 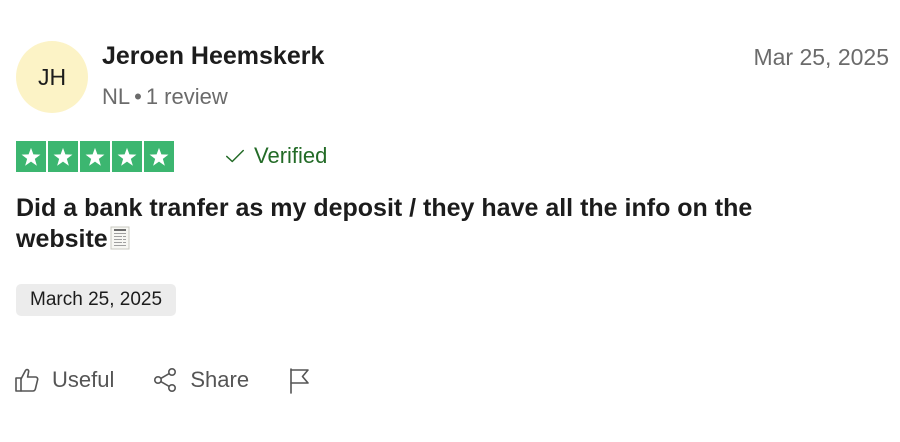 What do you see at coordinates (821, 57) in the screenshot?
I see `review-date: Mar 25, 2025` at bounding box center [821, 57].